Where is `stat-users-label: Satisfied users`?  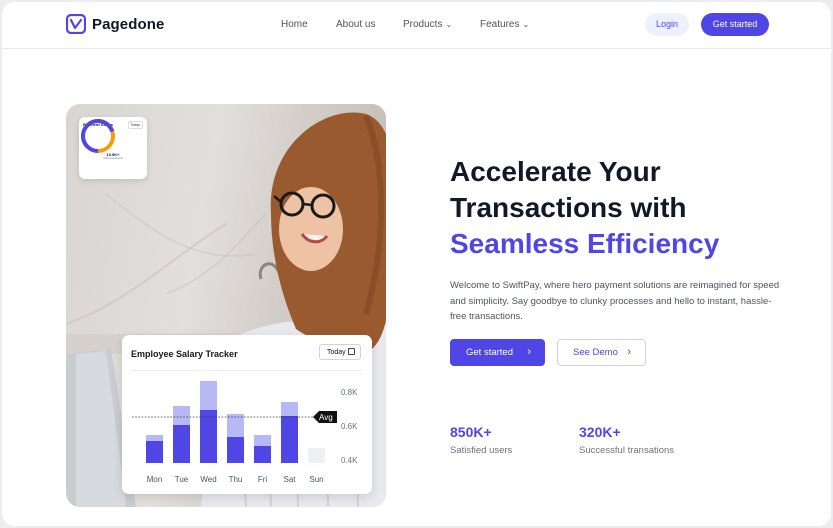 stat-users-label: Satisfied users is located at coordinates (481, 450).